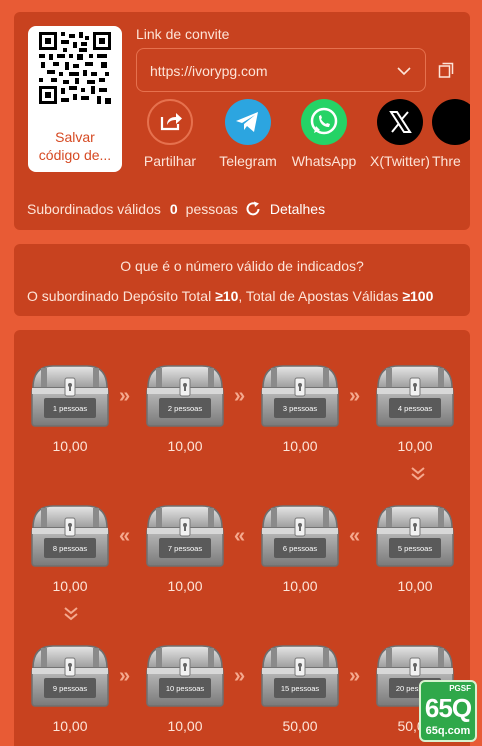 Image resolution: width=482 pixels, height=746 pixels. What do you see at coordinates (70, 688) in the screenshot?
I see `chest-label: 9 pessoas` at bounding box center [70, 688].